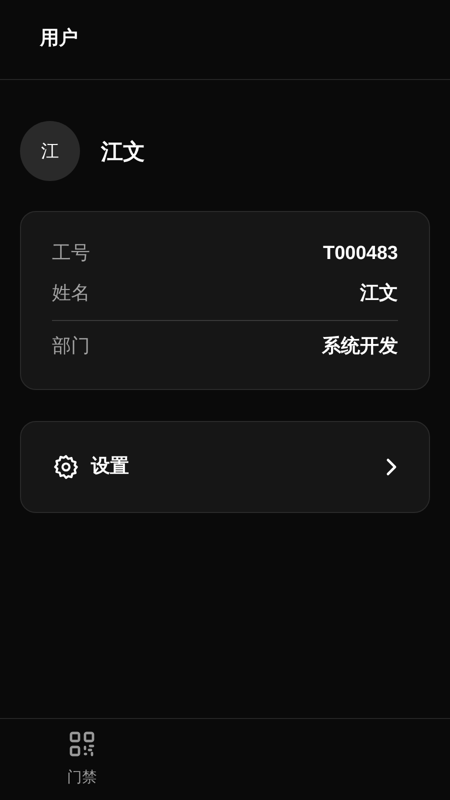 This screenshot has height=800, width=450. I want to click on info-value: 江文, so click(379, 294).